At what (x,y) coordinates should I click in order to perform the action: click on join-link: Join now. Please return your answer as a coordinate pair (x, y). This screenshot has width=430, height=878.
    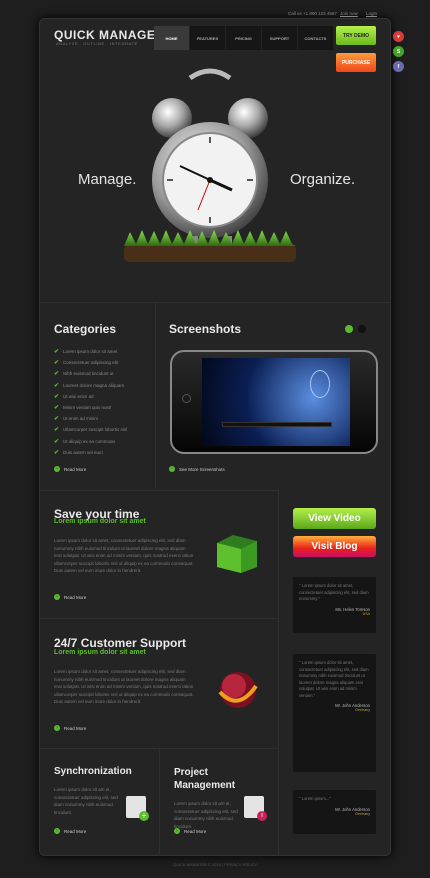
    Looking at the image, I should click on (349, 13).